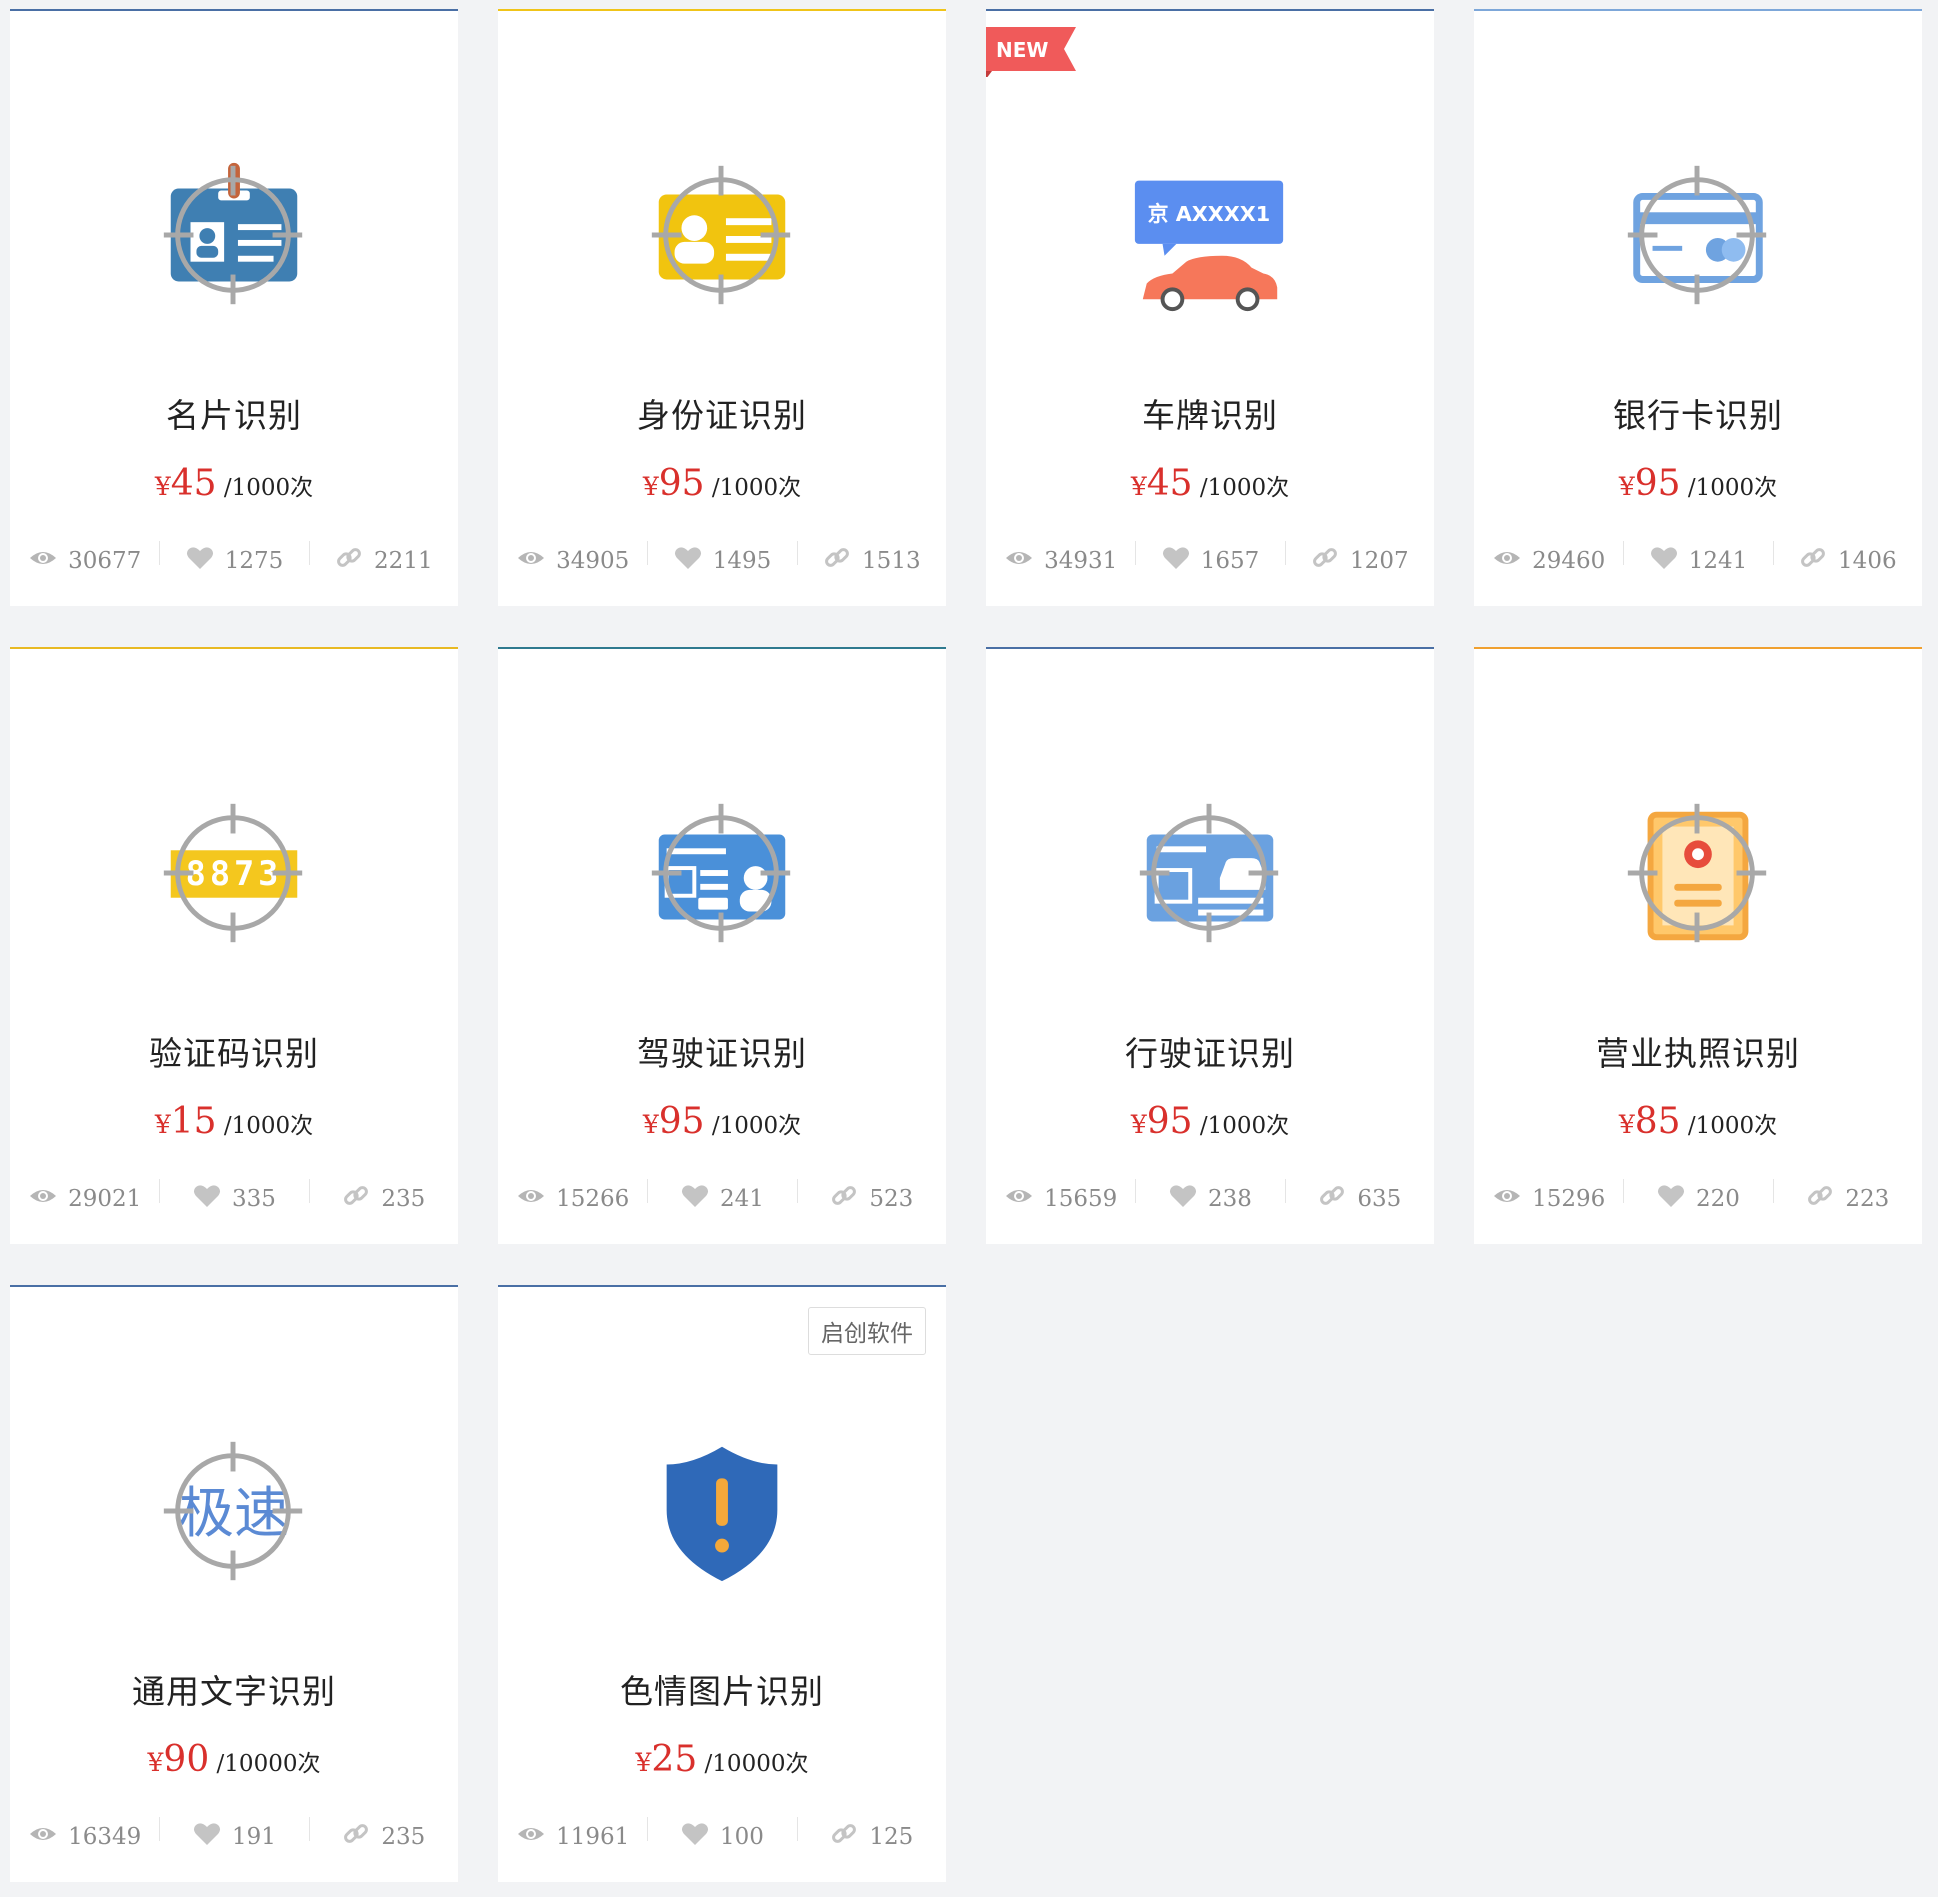  What do you see at coordinates (593, 1837) in the screenshot?
I see `views-count: 11961` at bounding box center [593, 1837].